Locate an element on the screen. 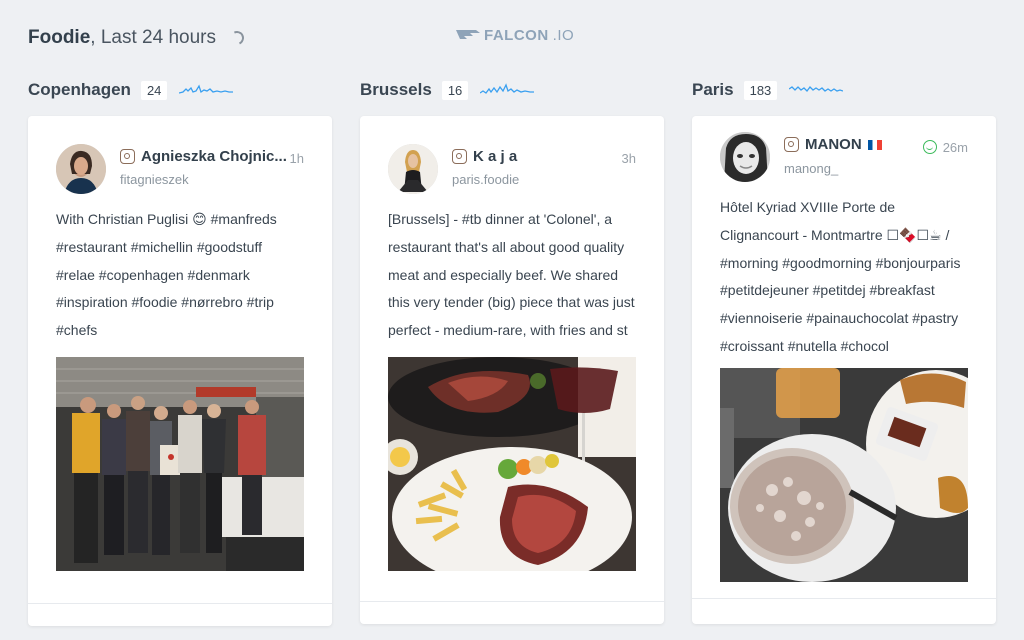 Image resolution: width=1024 pixels, height=640 pixels. page-title: Foodie, Last 24 hours is located at coordinates (122, 37).